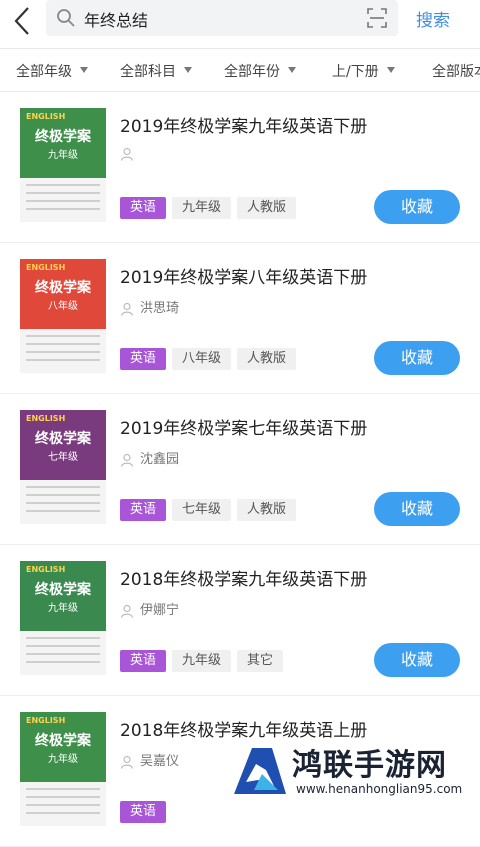 The image size is (480, 847). What do you see at coordinates (377, 18) in the screenshot?
I see `scan-icon` at bounding box center [377, 18].